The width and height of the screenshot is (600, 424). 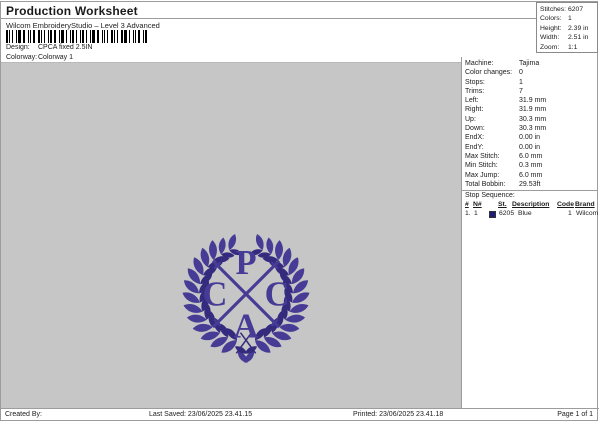 What do you see at coordinates (585, 204) in the screenshot?
I see `col-header-brand: Brand` at bounding box center [585, 204].